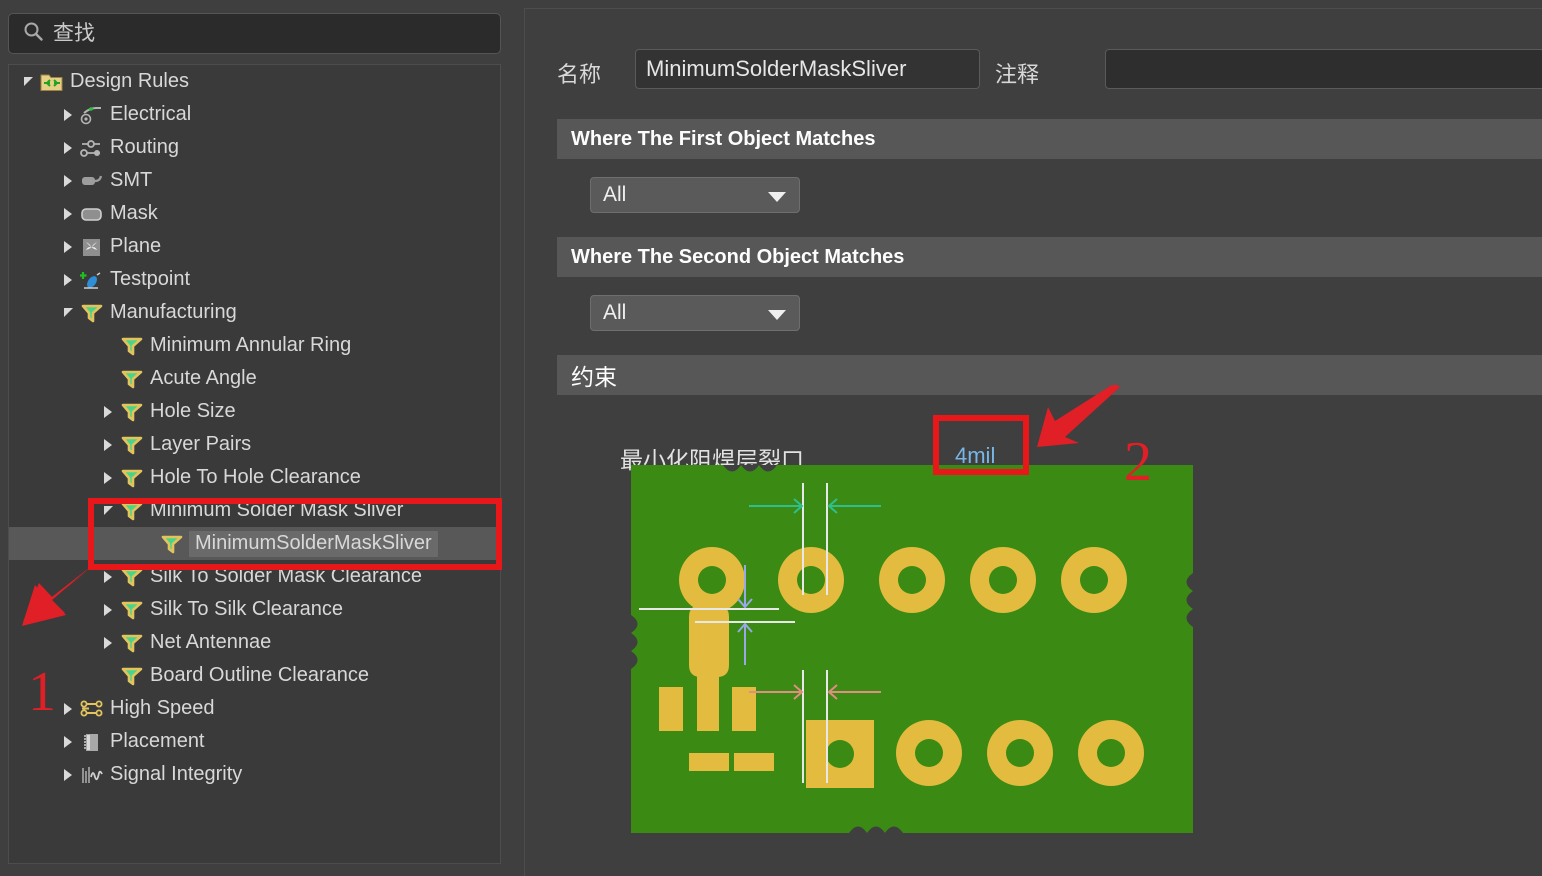  Describe the element at coordinates (254, 180) in the screenshot. I see `tree-item-smt: SMT` at that location.